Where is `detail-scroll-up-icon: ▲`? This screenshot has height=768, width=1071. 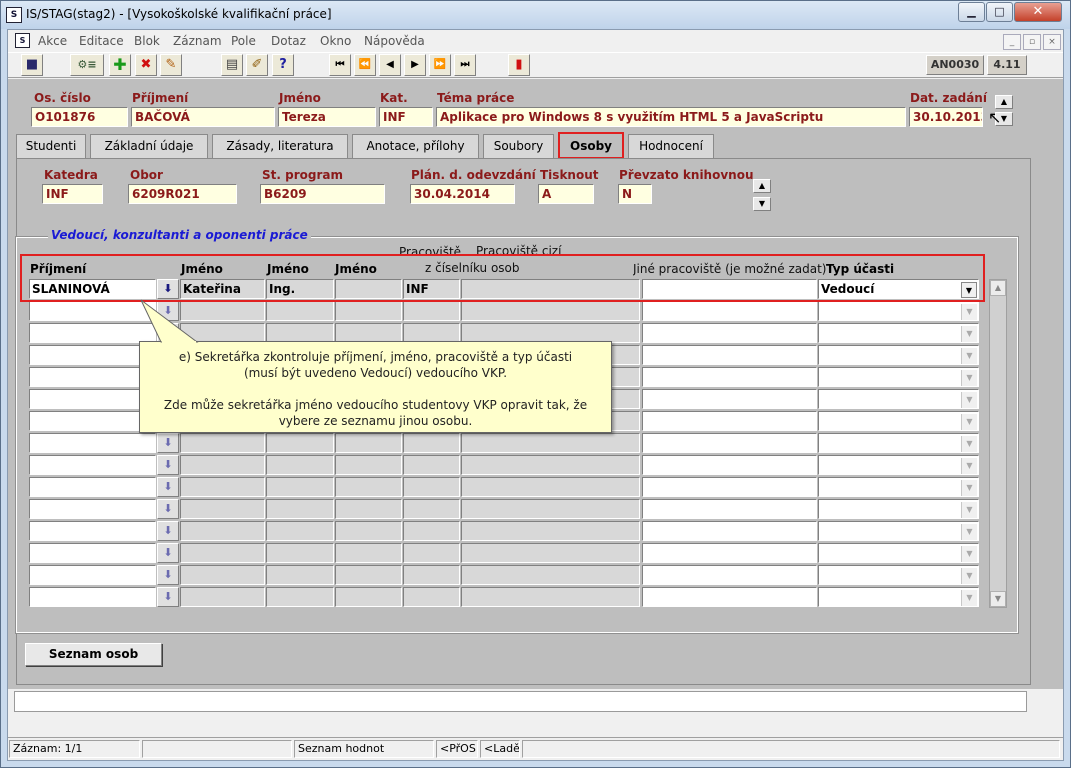 detail-scroll-up-icon: ▲ is located at coordinates (762, 186).